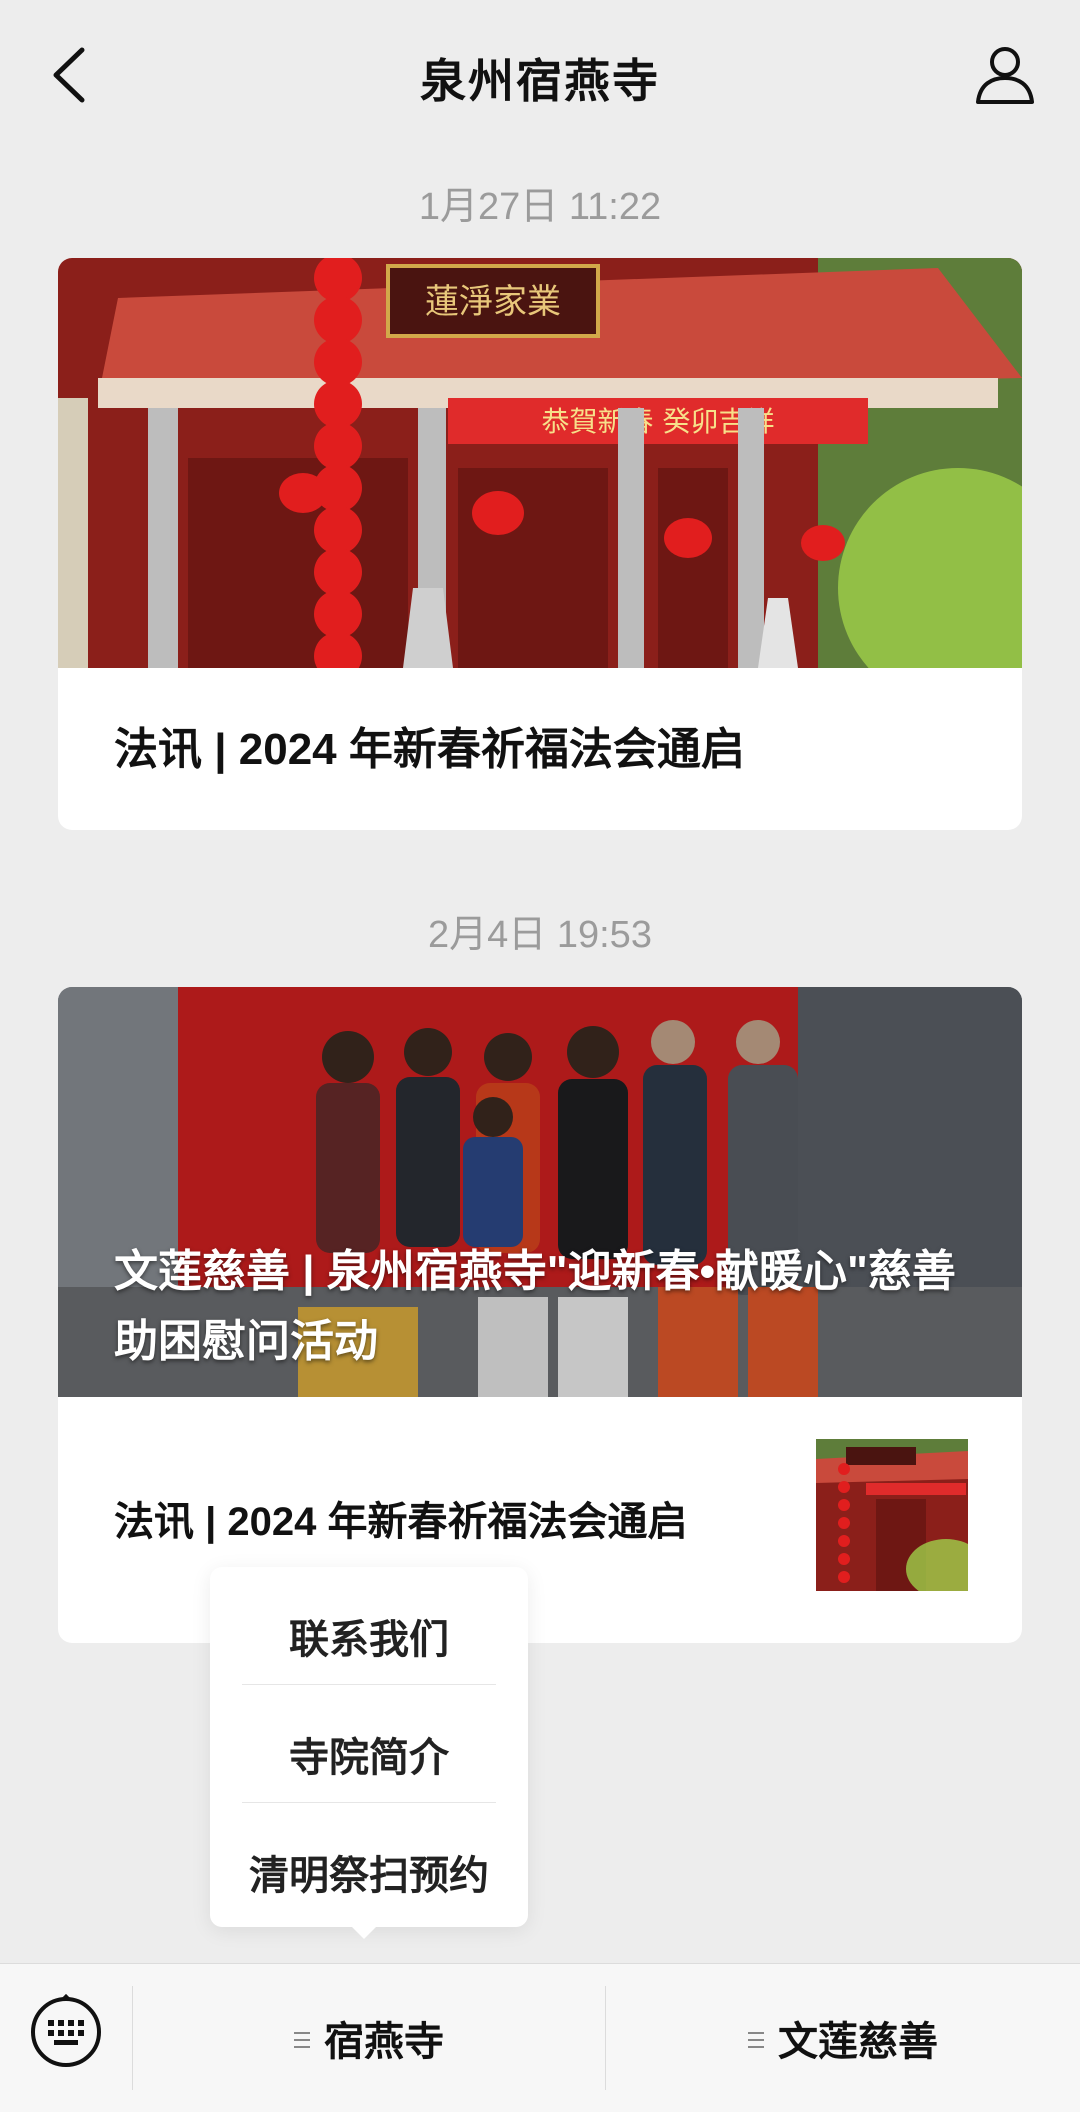 This screenshot has height=2112, width=1080. What do you see at coordinates (540, 207) in the screenshot?
I see `message-timestamp: 1月27日 11:22` at bounding box center [540, 207].